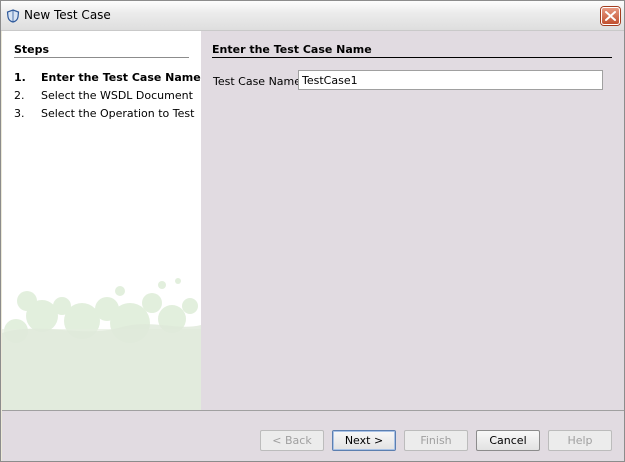  I want to click on decorative-watermark, so click(101, 344).